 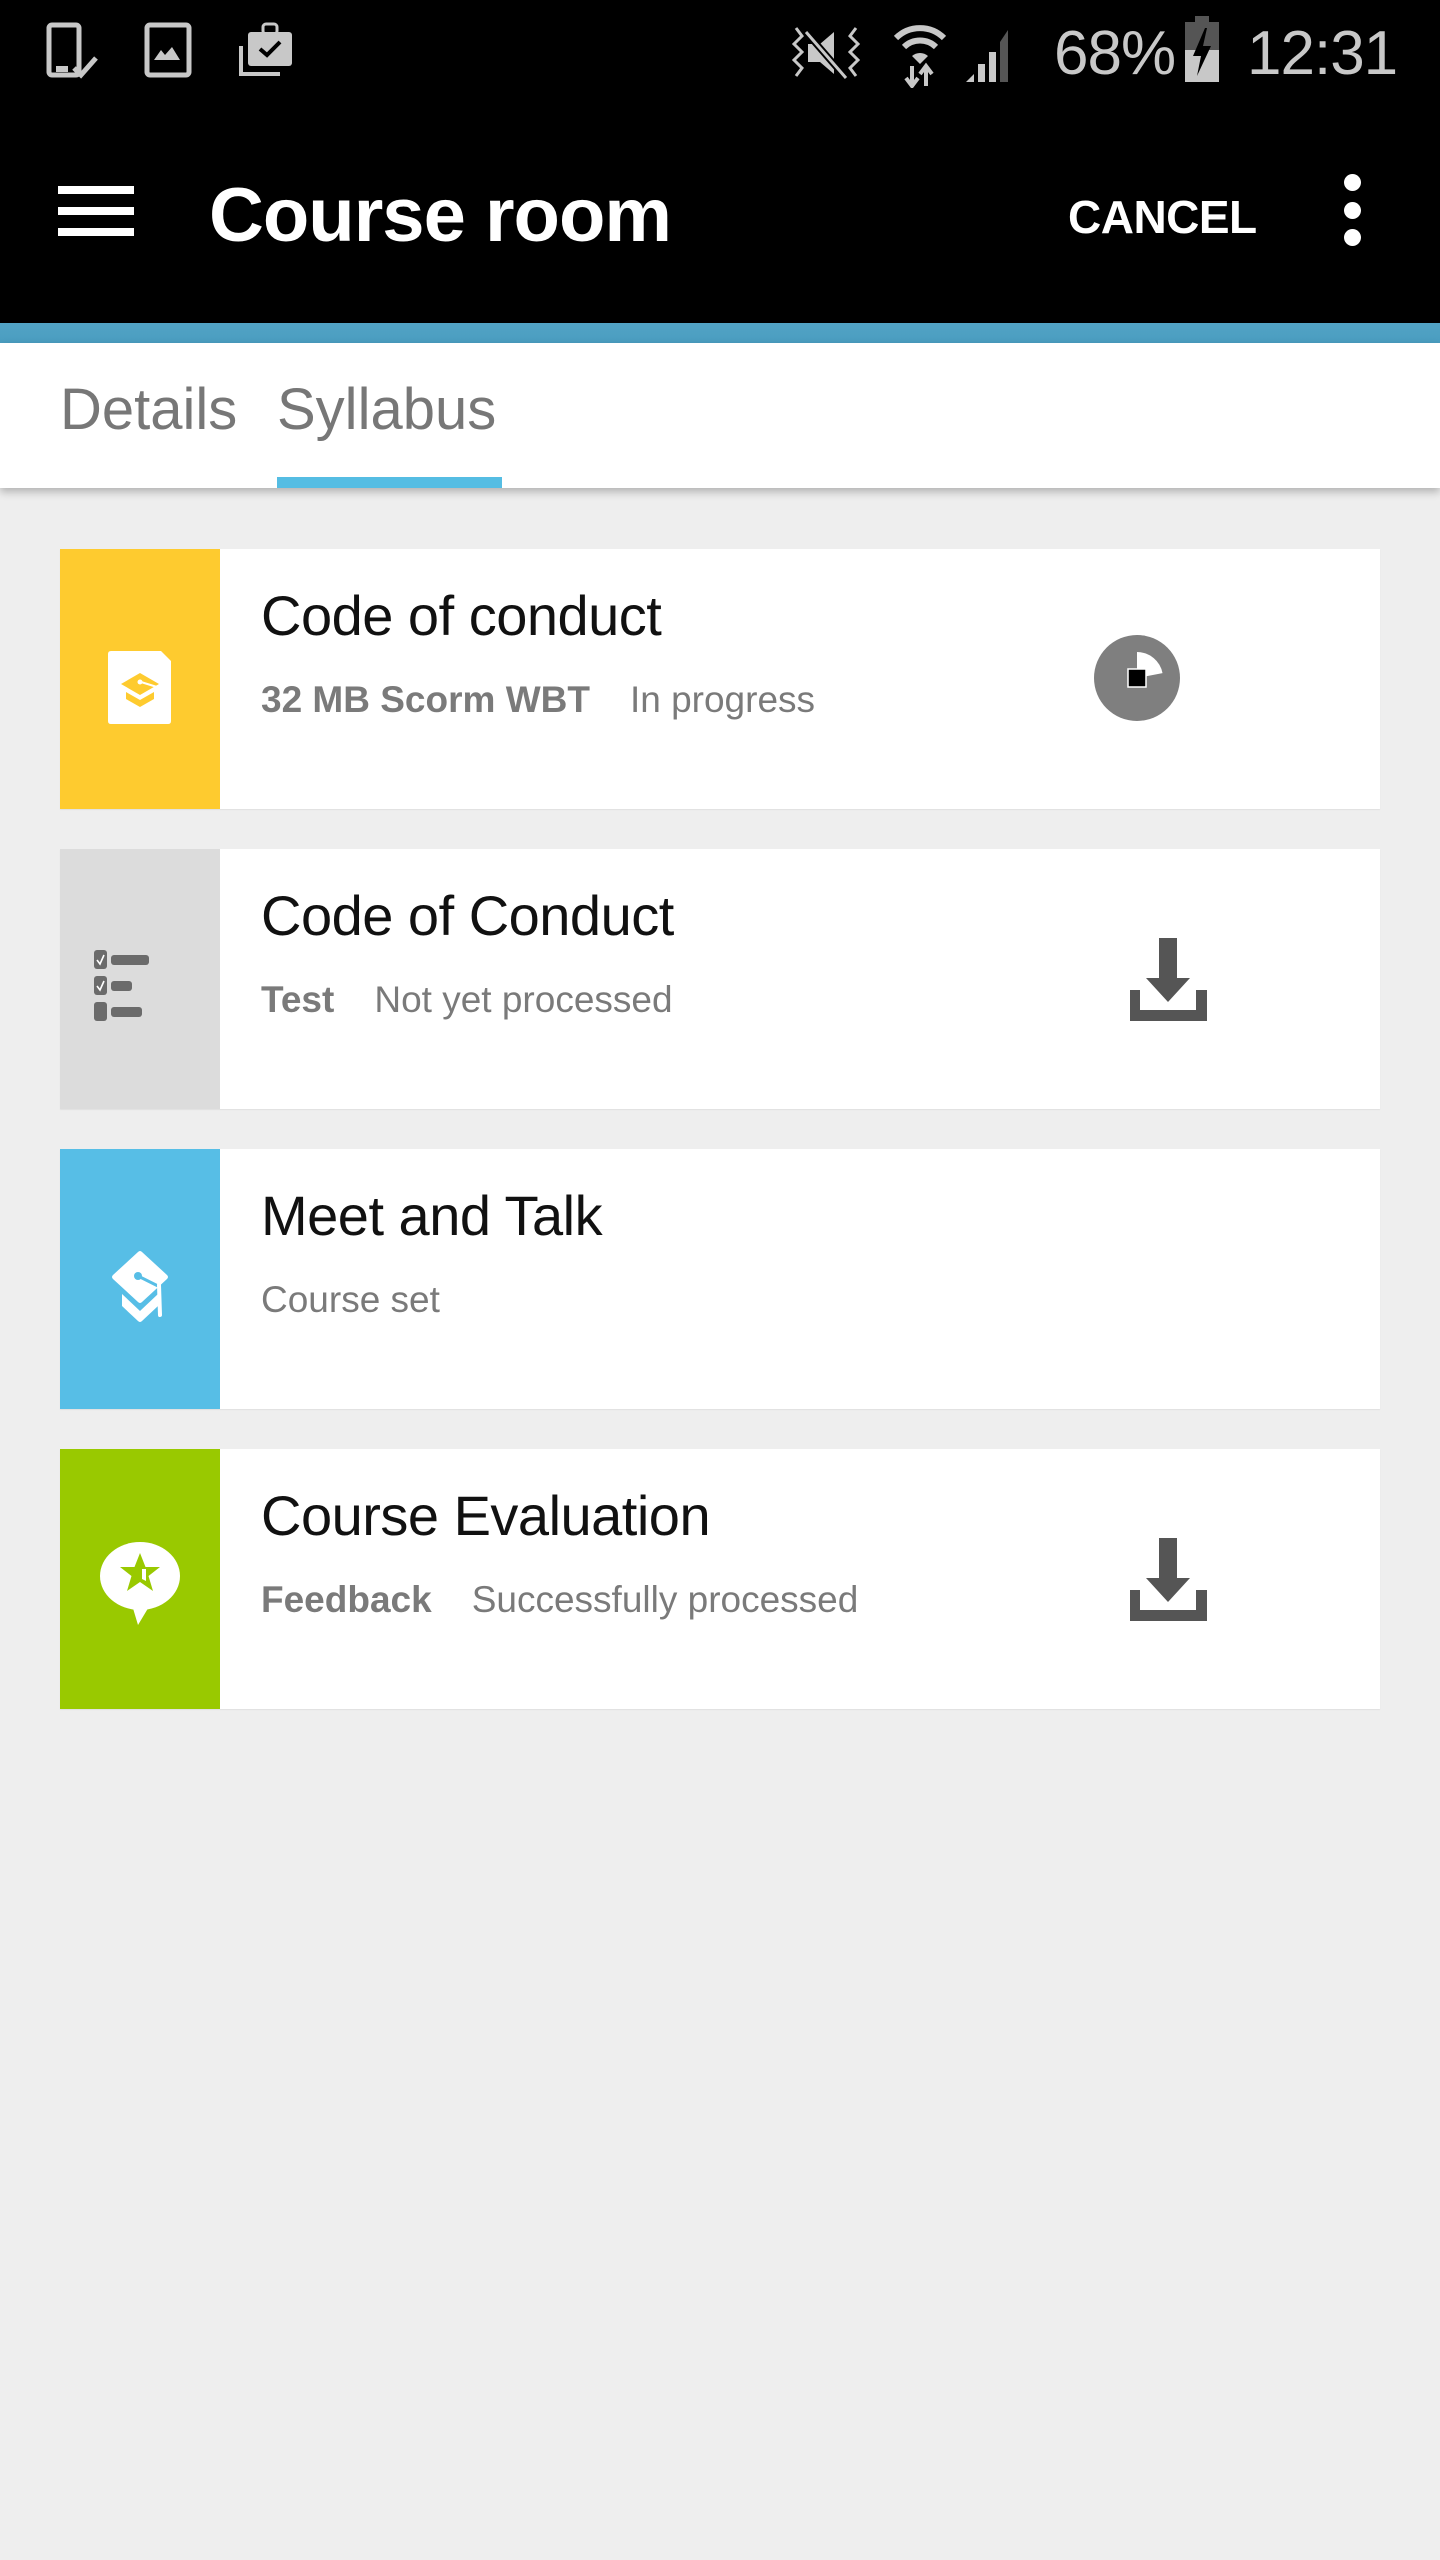 I want to click on active-tab-indicator, so click(x=389, y=482).